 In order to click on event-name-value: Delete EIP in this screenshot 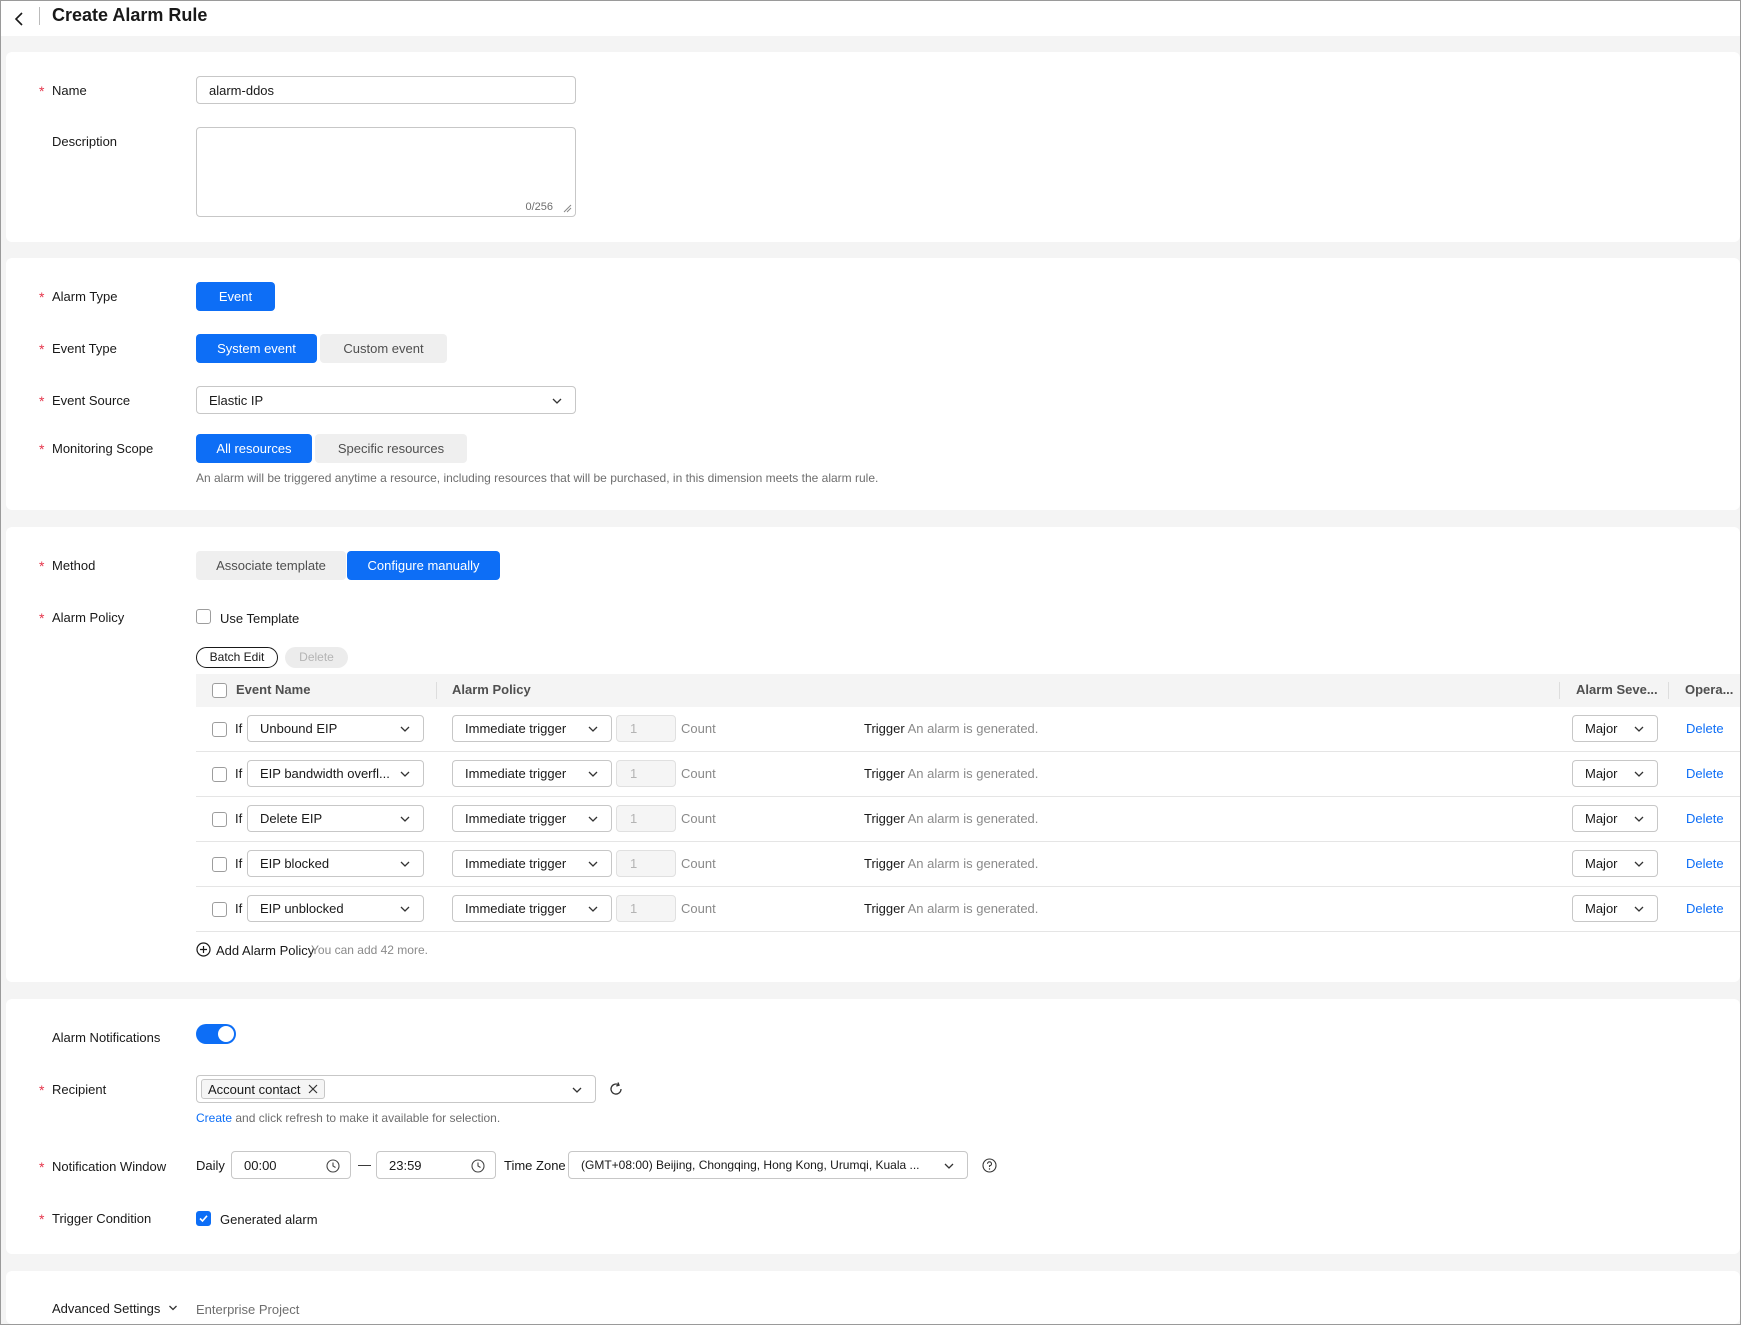, I will do `click(291, 818)`.